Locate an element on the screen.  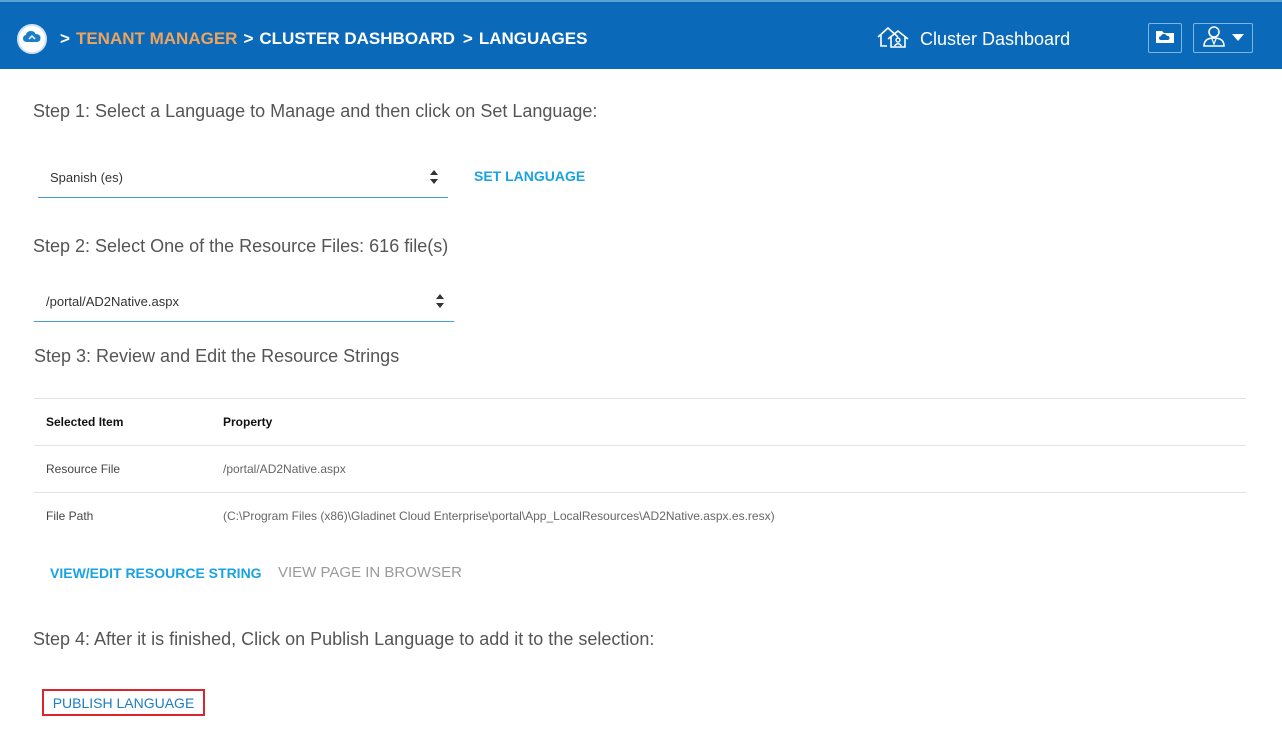
caret-down-icon is located at coordinates (1238, 38).